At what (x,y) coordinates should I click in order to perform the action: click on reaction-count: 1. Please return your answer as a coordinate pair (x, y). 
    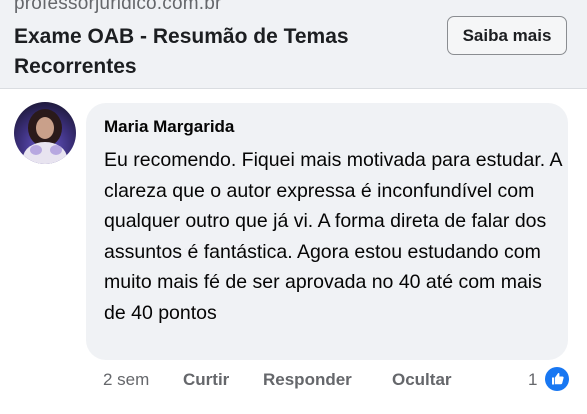
    Looking at the image, I should click on (532, 380).